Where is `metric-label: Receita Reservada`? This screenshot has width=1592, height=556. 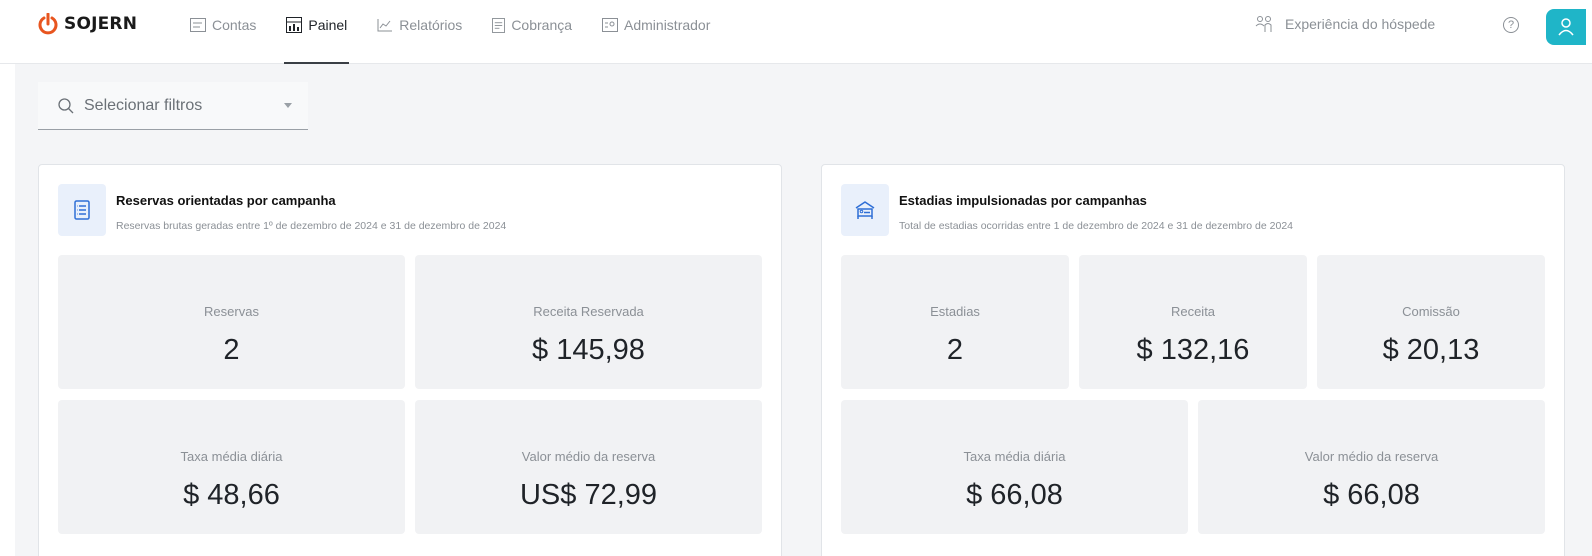
metric-label: Receita Reservada is located at coordinates (588, 311).